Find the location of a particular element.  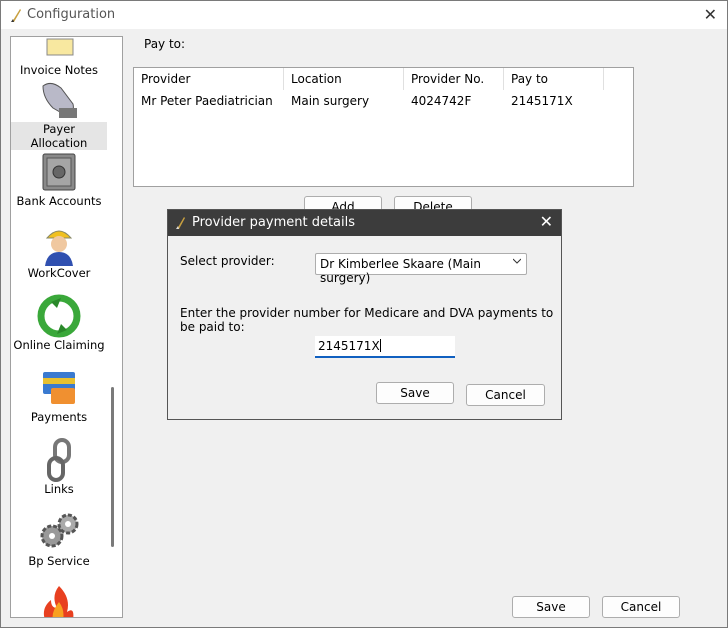

recycle-icon is located at coordinates (59, 316).